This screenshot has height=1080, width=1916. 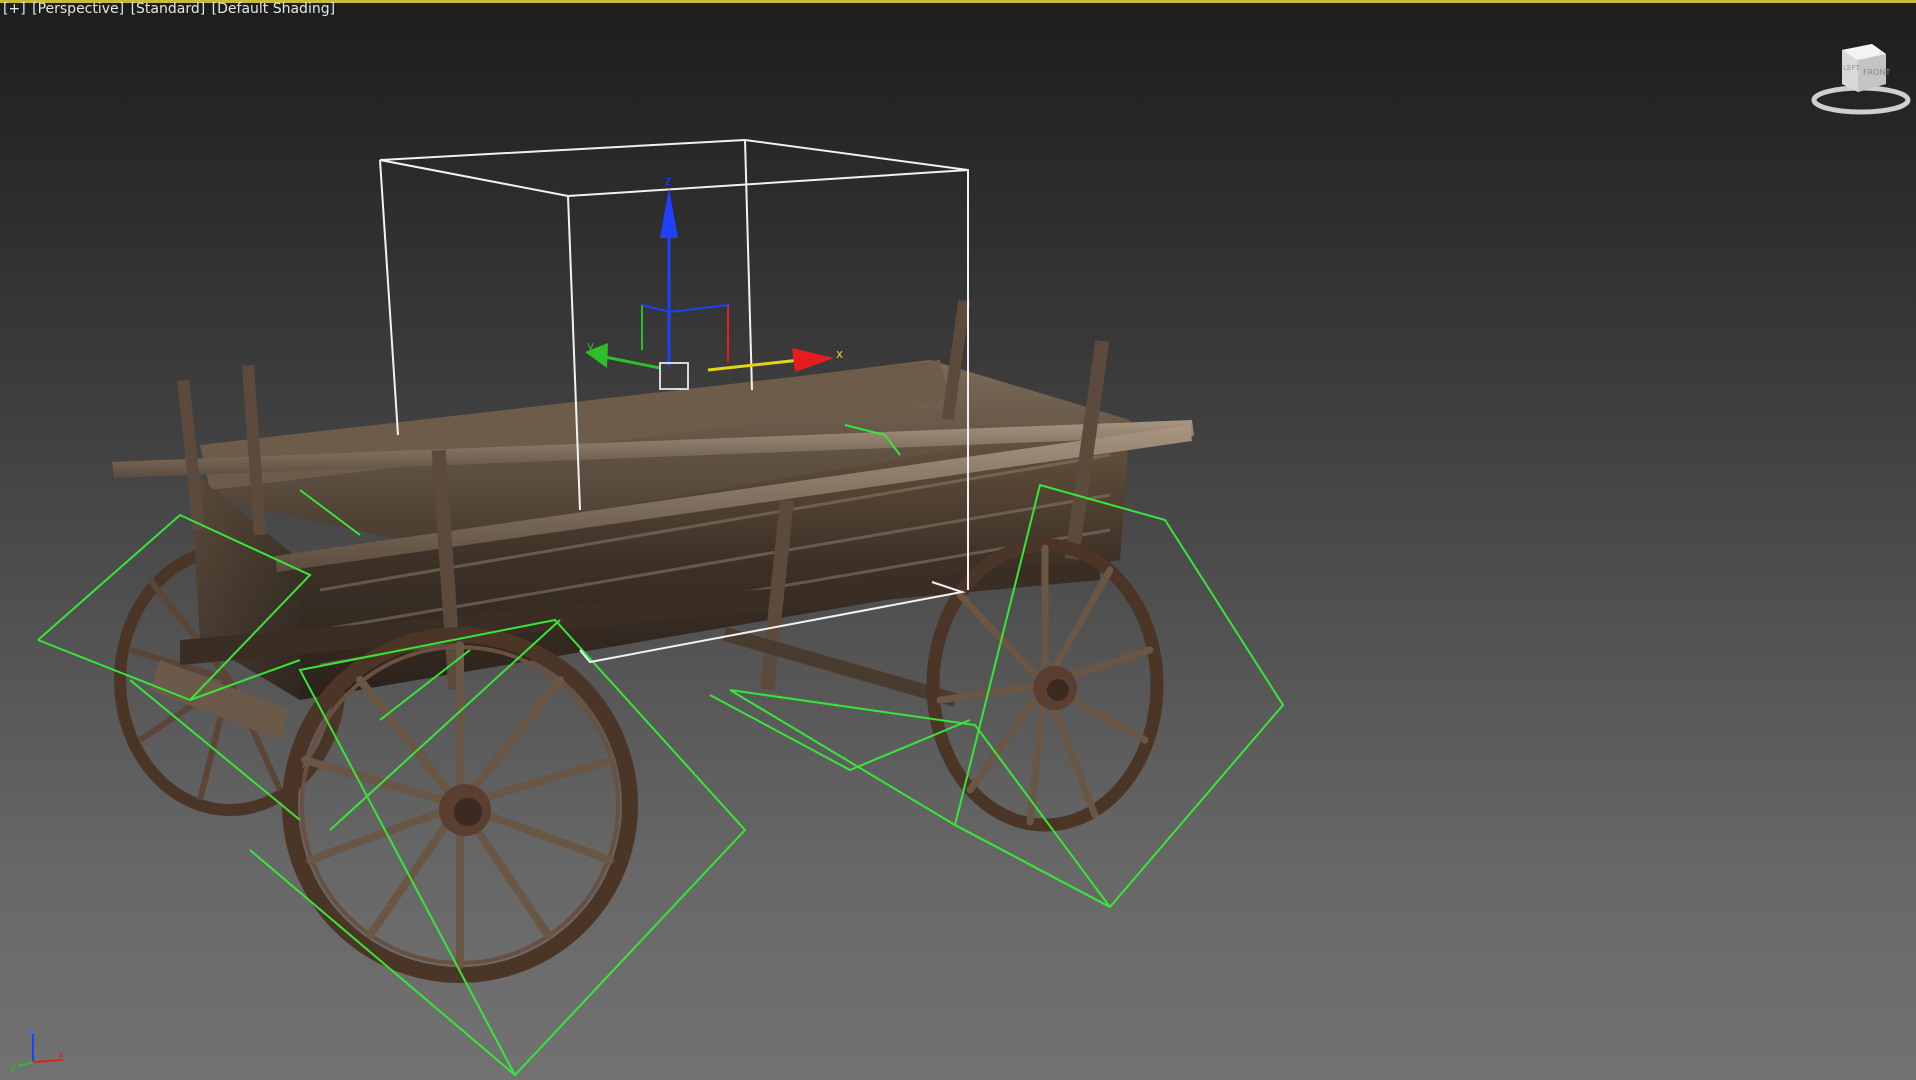 I want to click on gizmo-z-arrow, so click(x=669, y=213).